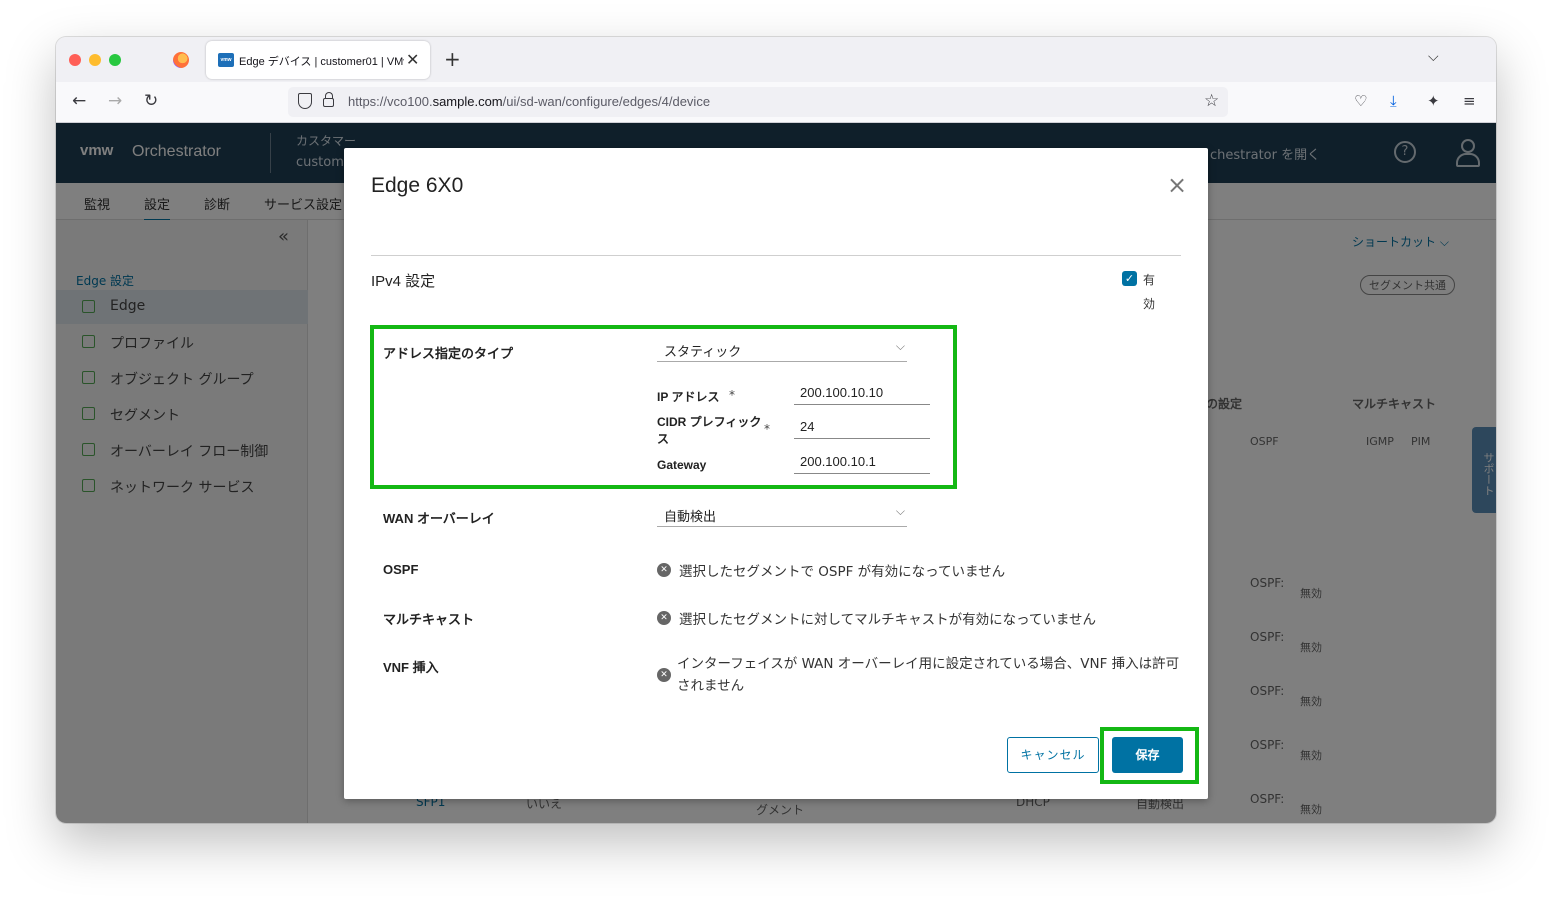 The height and width of the screenshot is (898, 1552). What do you see at coordinates (95, 60) in the screenshot?
I see `minimize-window-button` at bounding box center [95, 60].